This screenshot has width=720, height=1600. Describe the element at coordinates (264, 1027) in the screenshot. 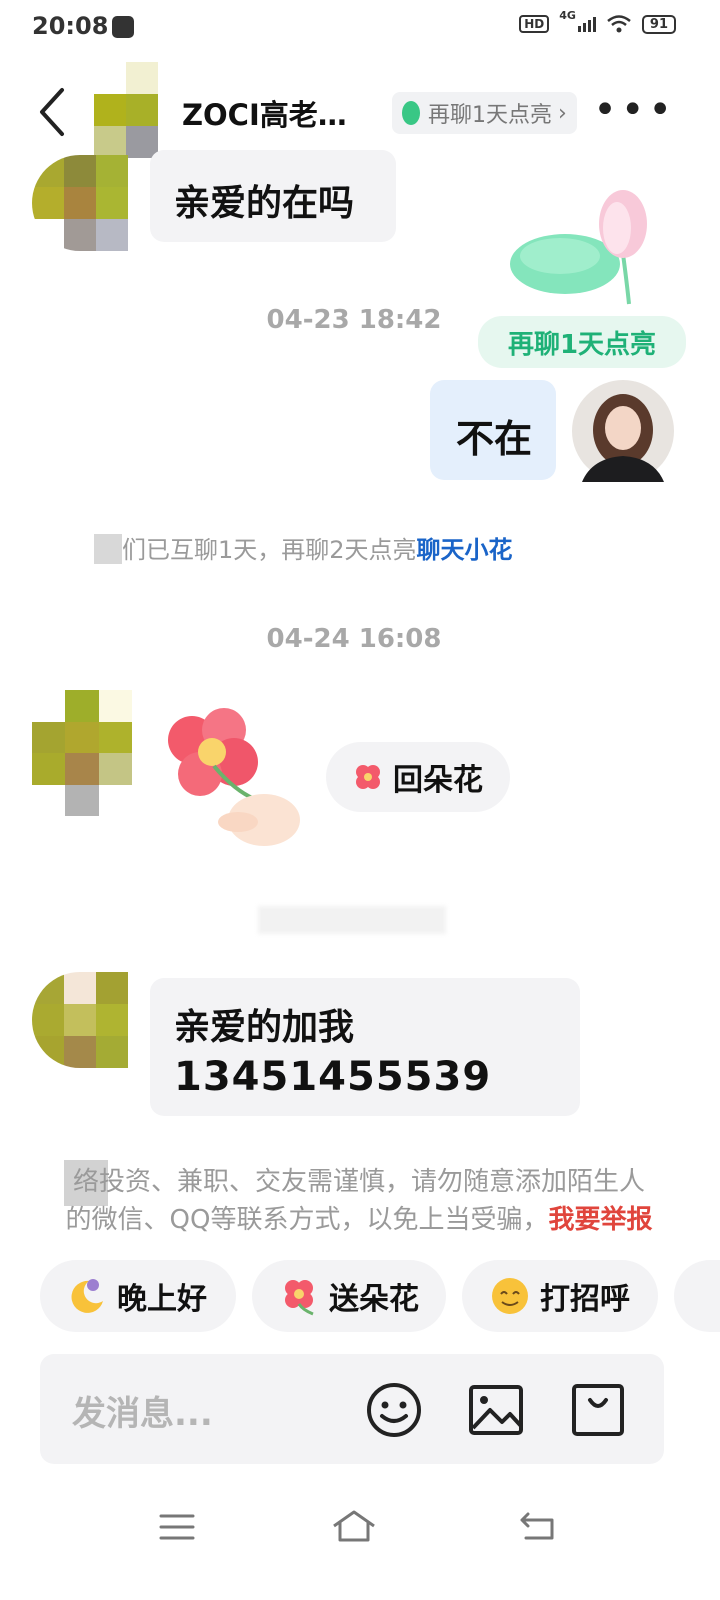

I see `message-text-line1: 亲爱的加我` at that location.